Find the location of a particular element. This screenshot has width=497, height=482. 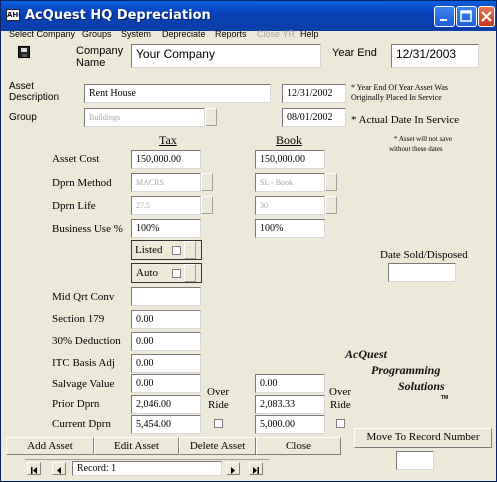

previous-record-icon is located at coordinates (59, 470).